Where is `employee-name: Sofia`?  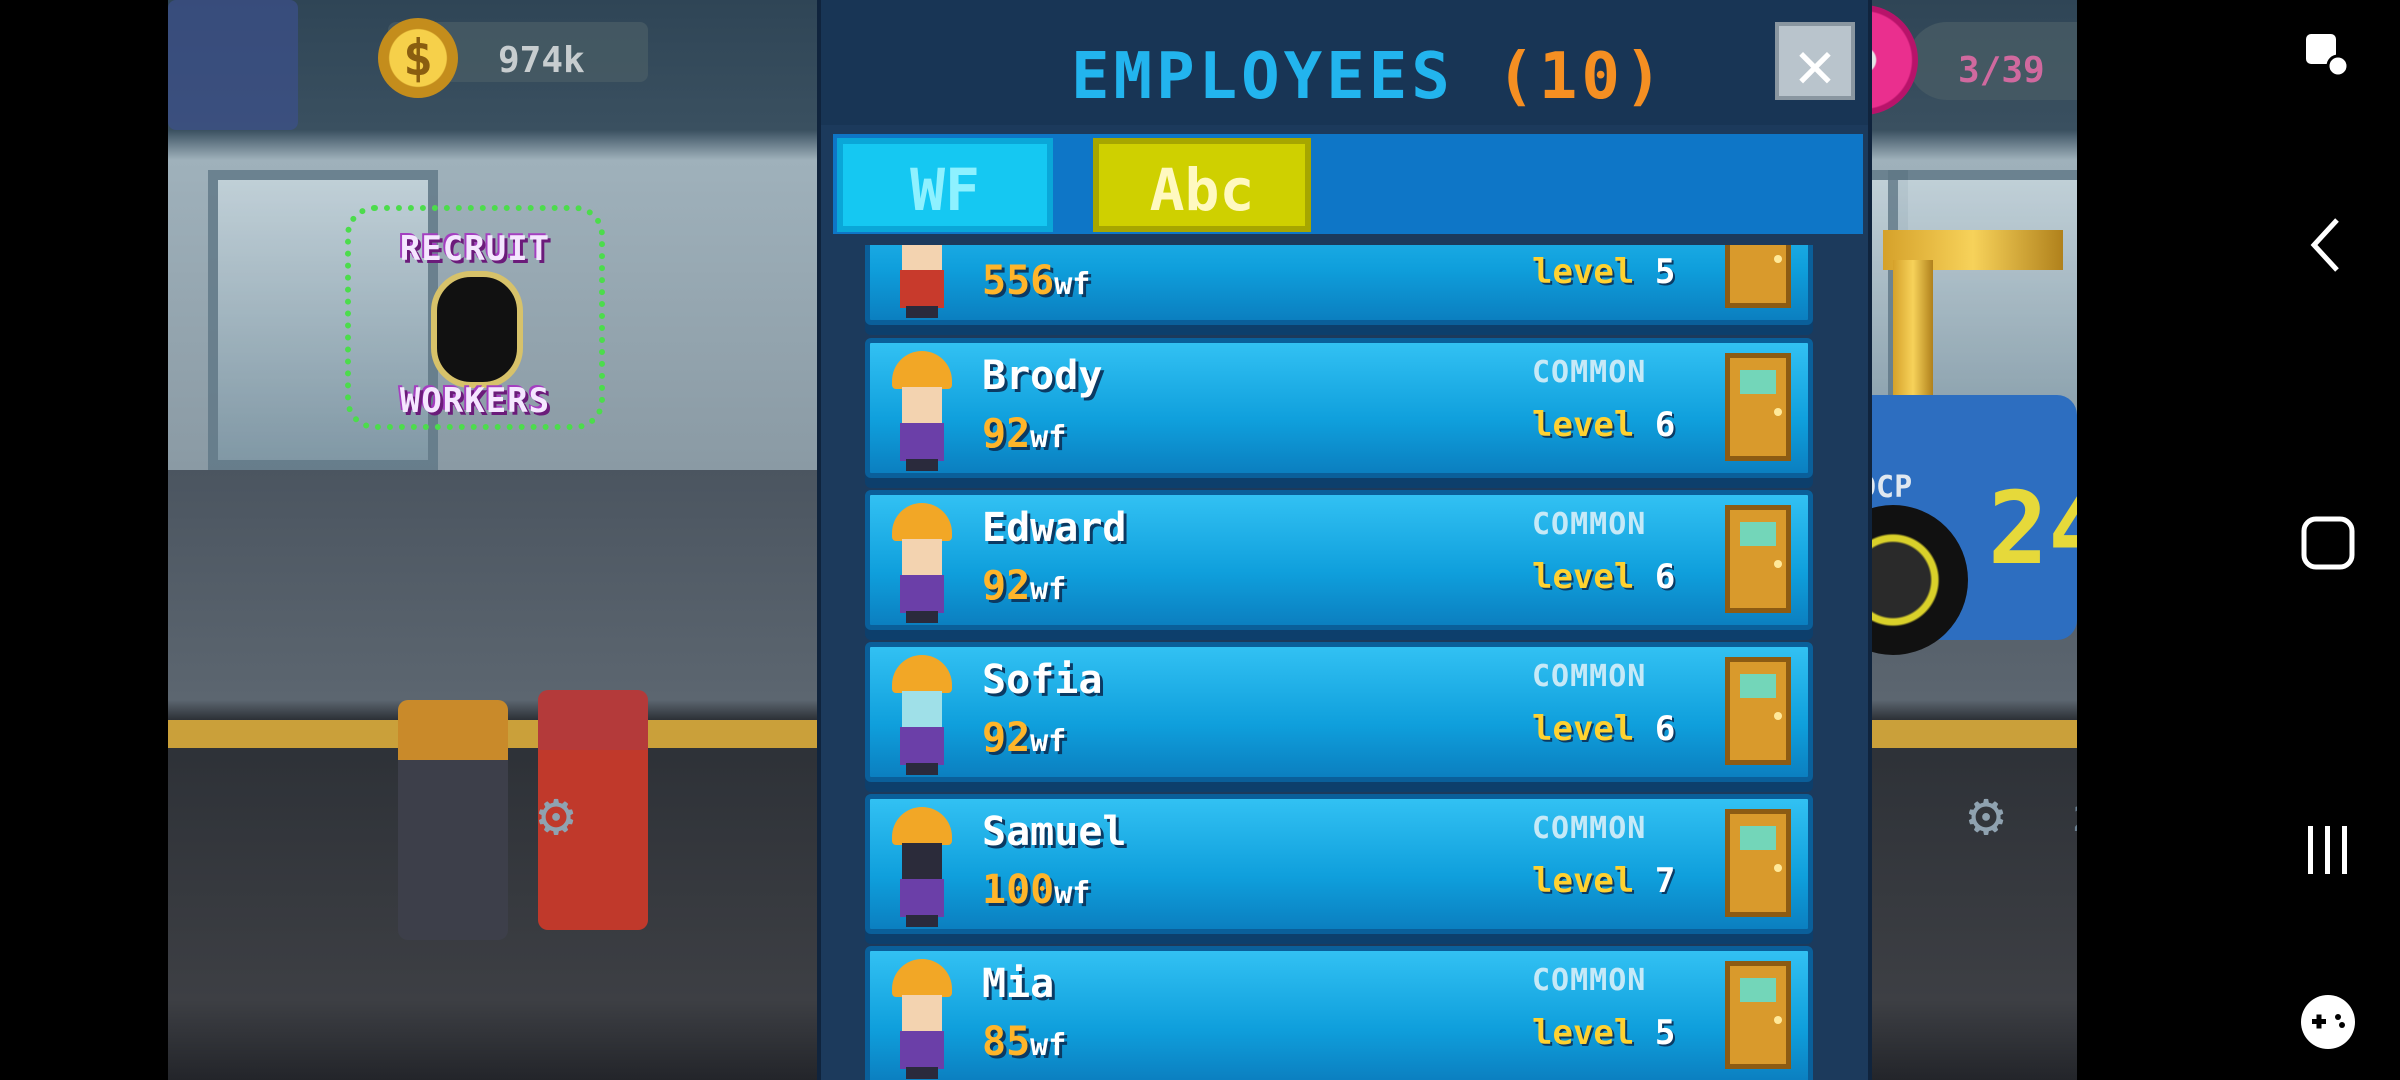
employee-name: Sofia is located at coordinates (1042, 680).